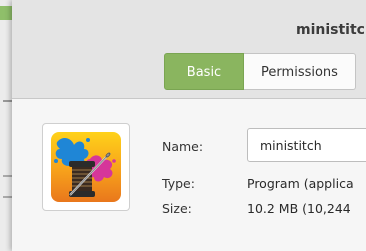 This screenshot has width=366, height=251. Describe the element at coordinates (6, 13) in the screenshot. I see `background-window-green-tab` at that location.